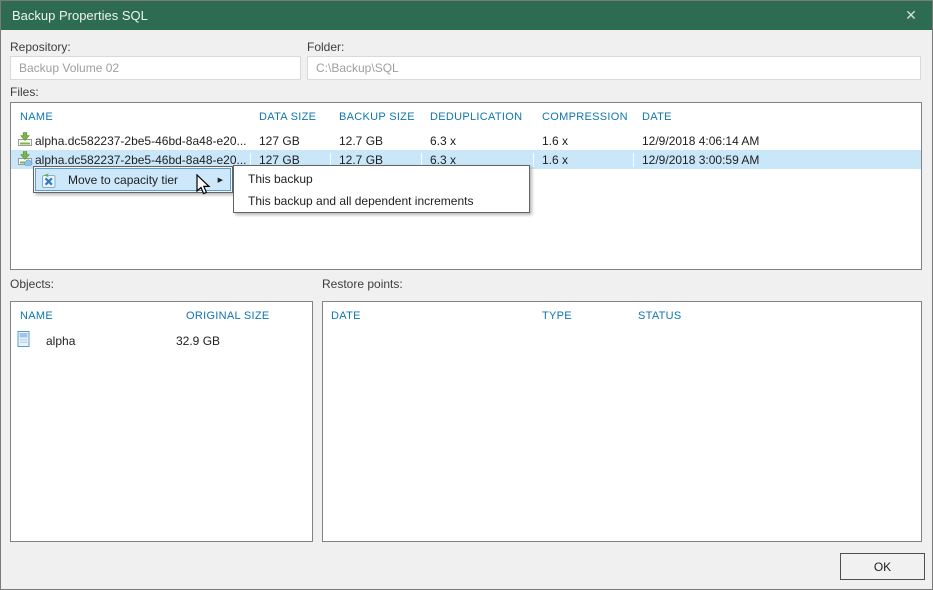  What do you see at coordinates (477, 117) in the screenshot?
I see `files-col-deduplication: DEDUPLICATION` at bounding box center [477, 117].